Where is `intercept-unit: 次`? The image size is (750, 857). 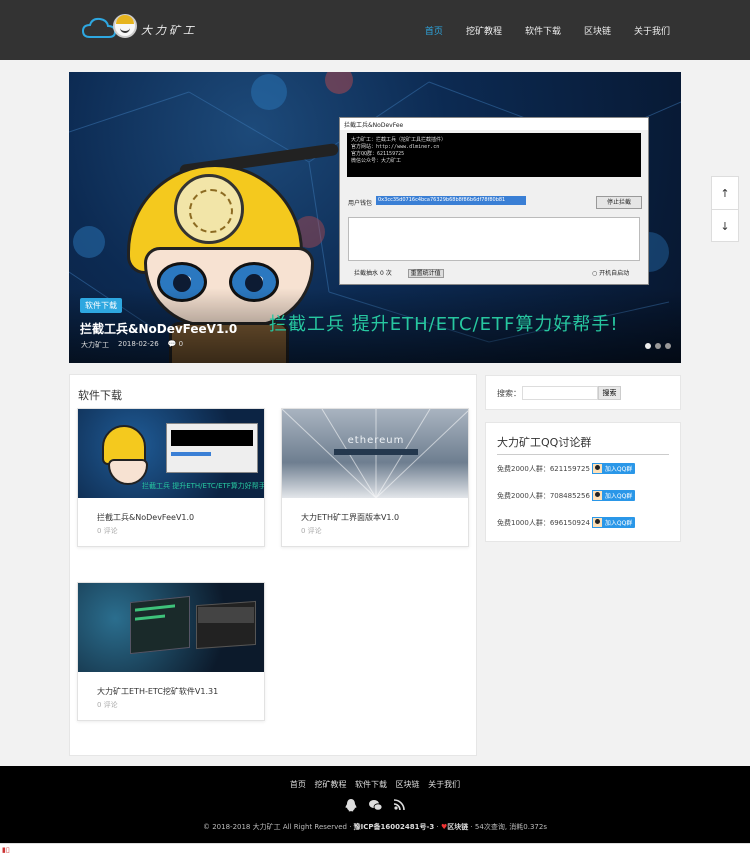
intercept-unit: 次 is located at coordinates (388, 273).